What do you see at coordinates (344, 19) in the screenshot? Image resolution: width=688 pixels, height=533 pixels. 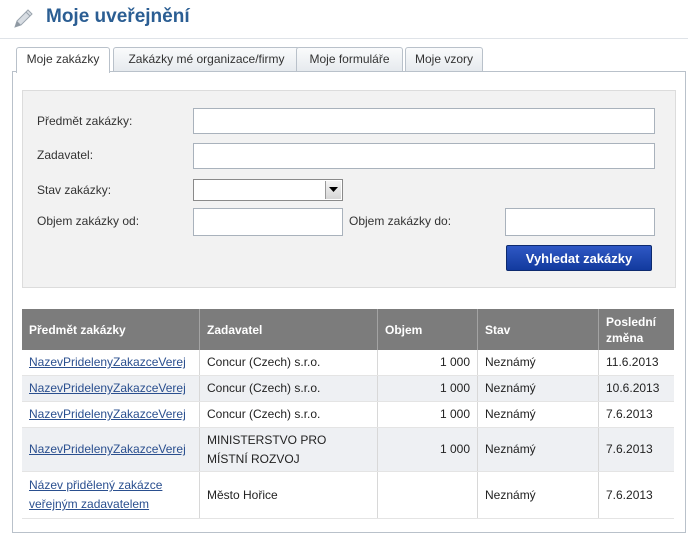 I see `page-header: Moje uveřejnění` at bounding box center [344, 19].